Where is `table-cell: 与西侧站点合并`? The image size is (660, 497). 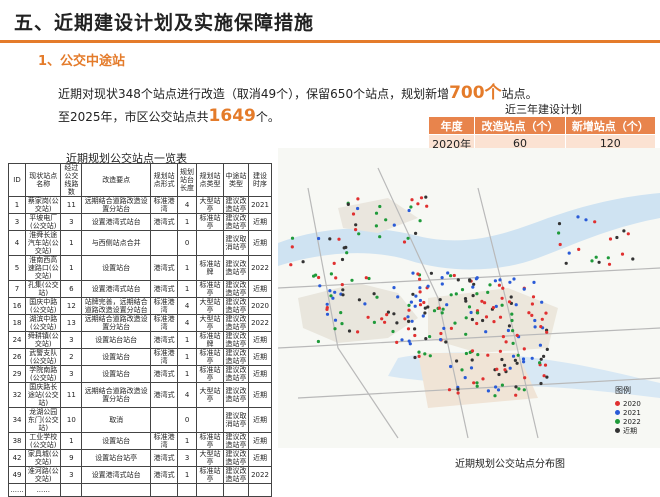 table-cell: 与西侧站点合并 is located at coordinates (116, 243).